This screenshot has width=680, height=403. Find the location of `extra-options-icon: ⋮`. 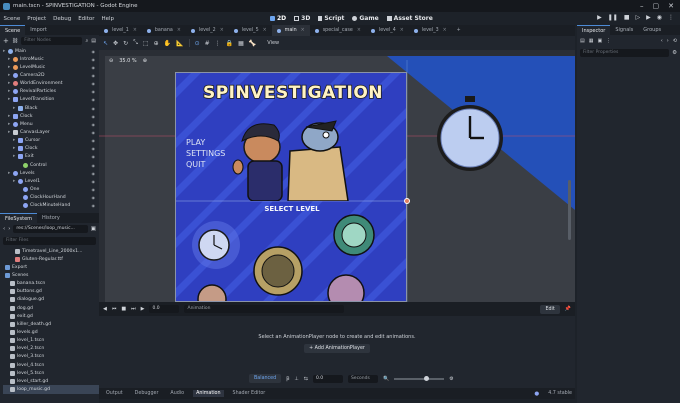

extra-options-icon: ⋮ is located at coordinates (608, 41).